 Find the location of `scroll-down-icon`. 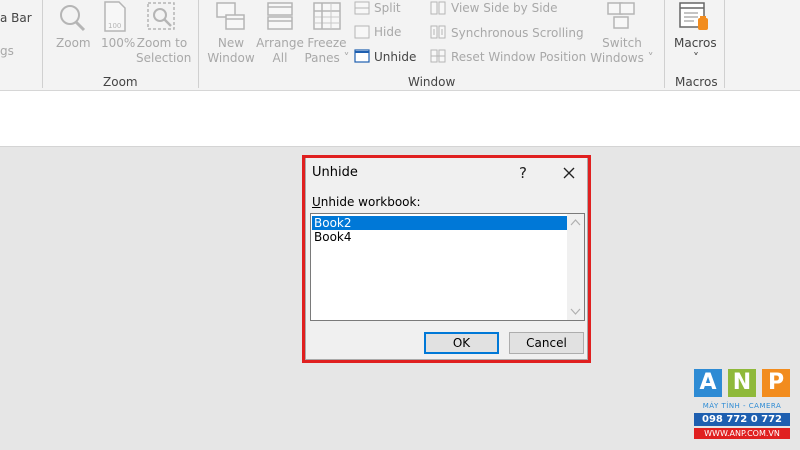

scroll-down-icon is located at coordinates (575, 311).